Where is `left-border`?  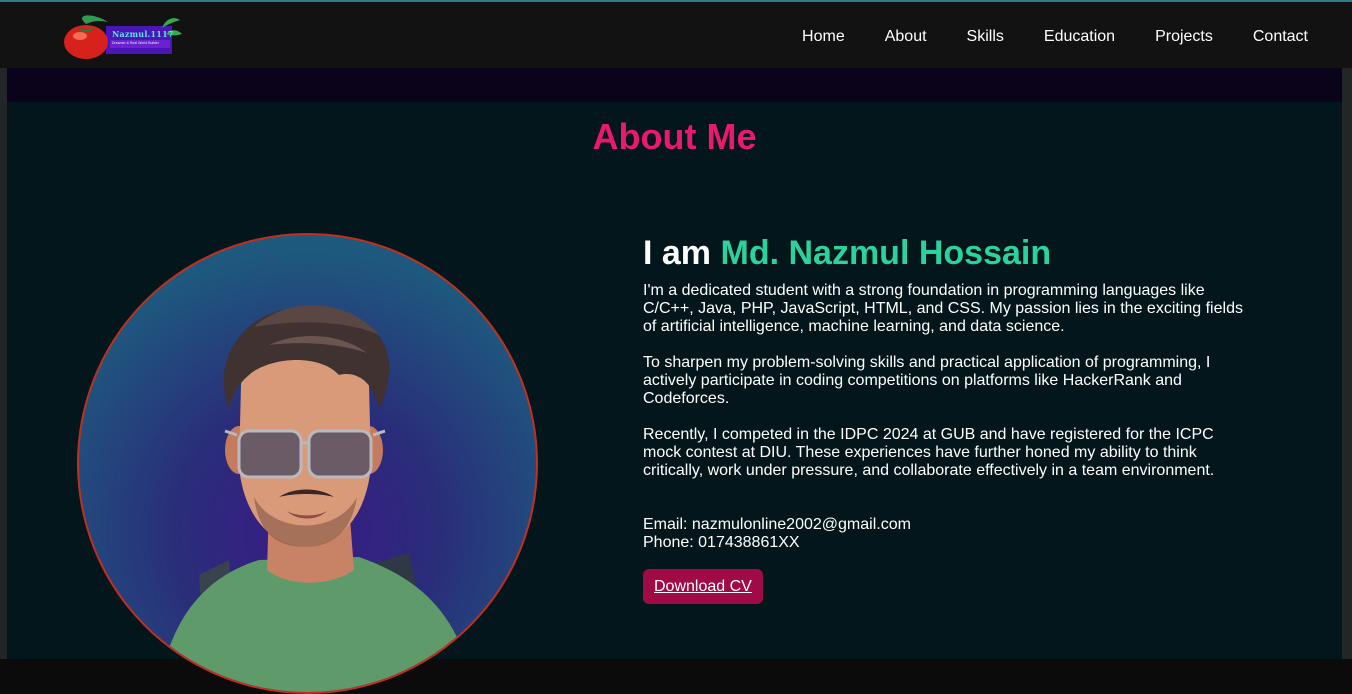
left-border is located at coordinates (3, 363).